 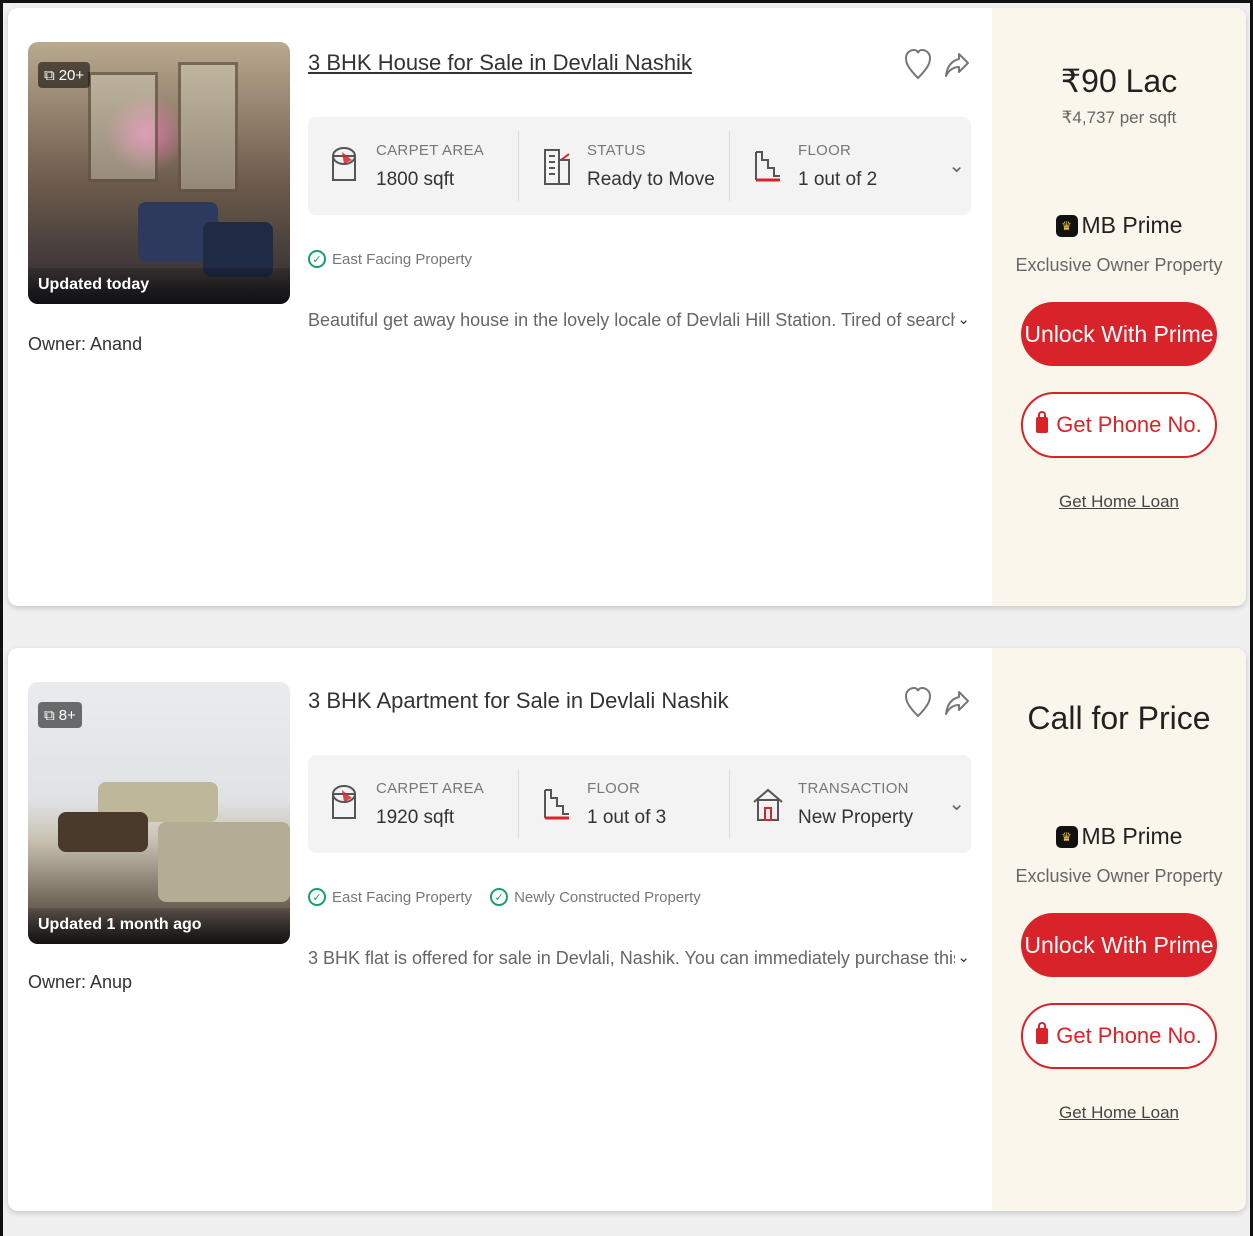 What do you see at coordinates (67, 715) in the screenshot?
I see `photo-count: 8+` at bounding box center [67, 715].